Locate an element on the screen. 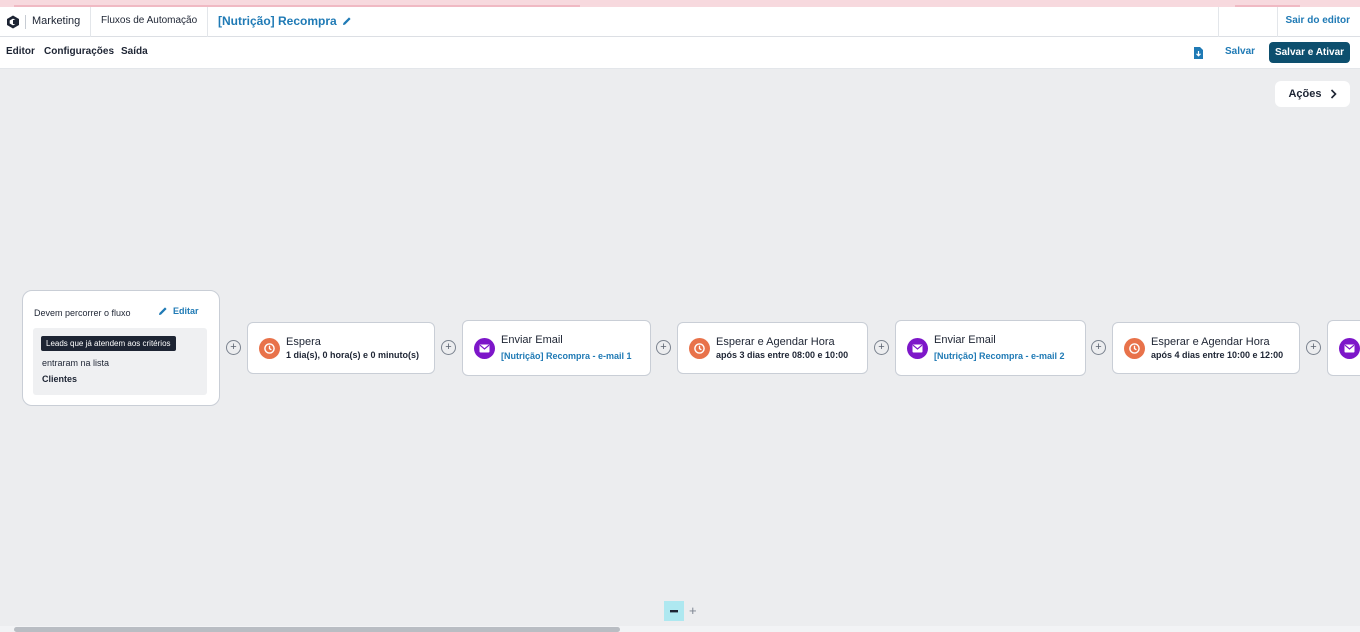 The image size is (1360, 632). email-step-card is located at coordinates (1343, 348).